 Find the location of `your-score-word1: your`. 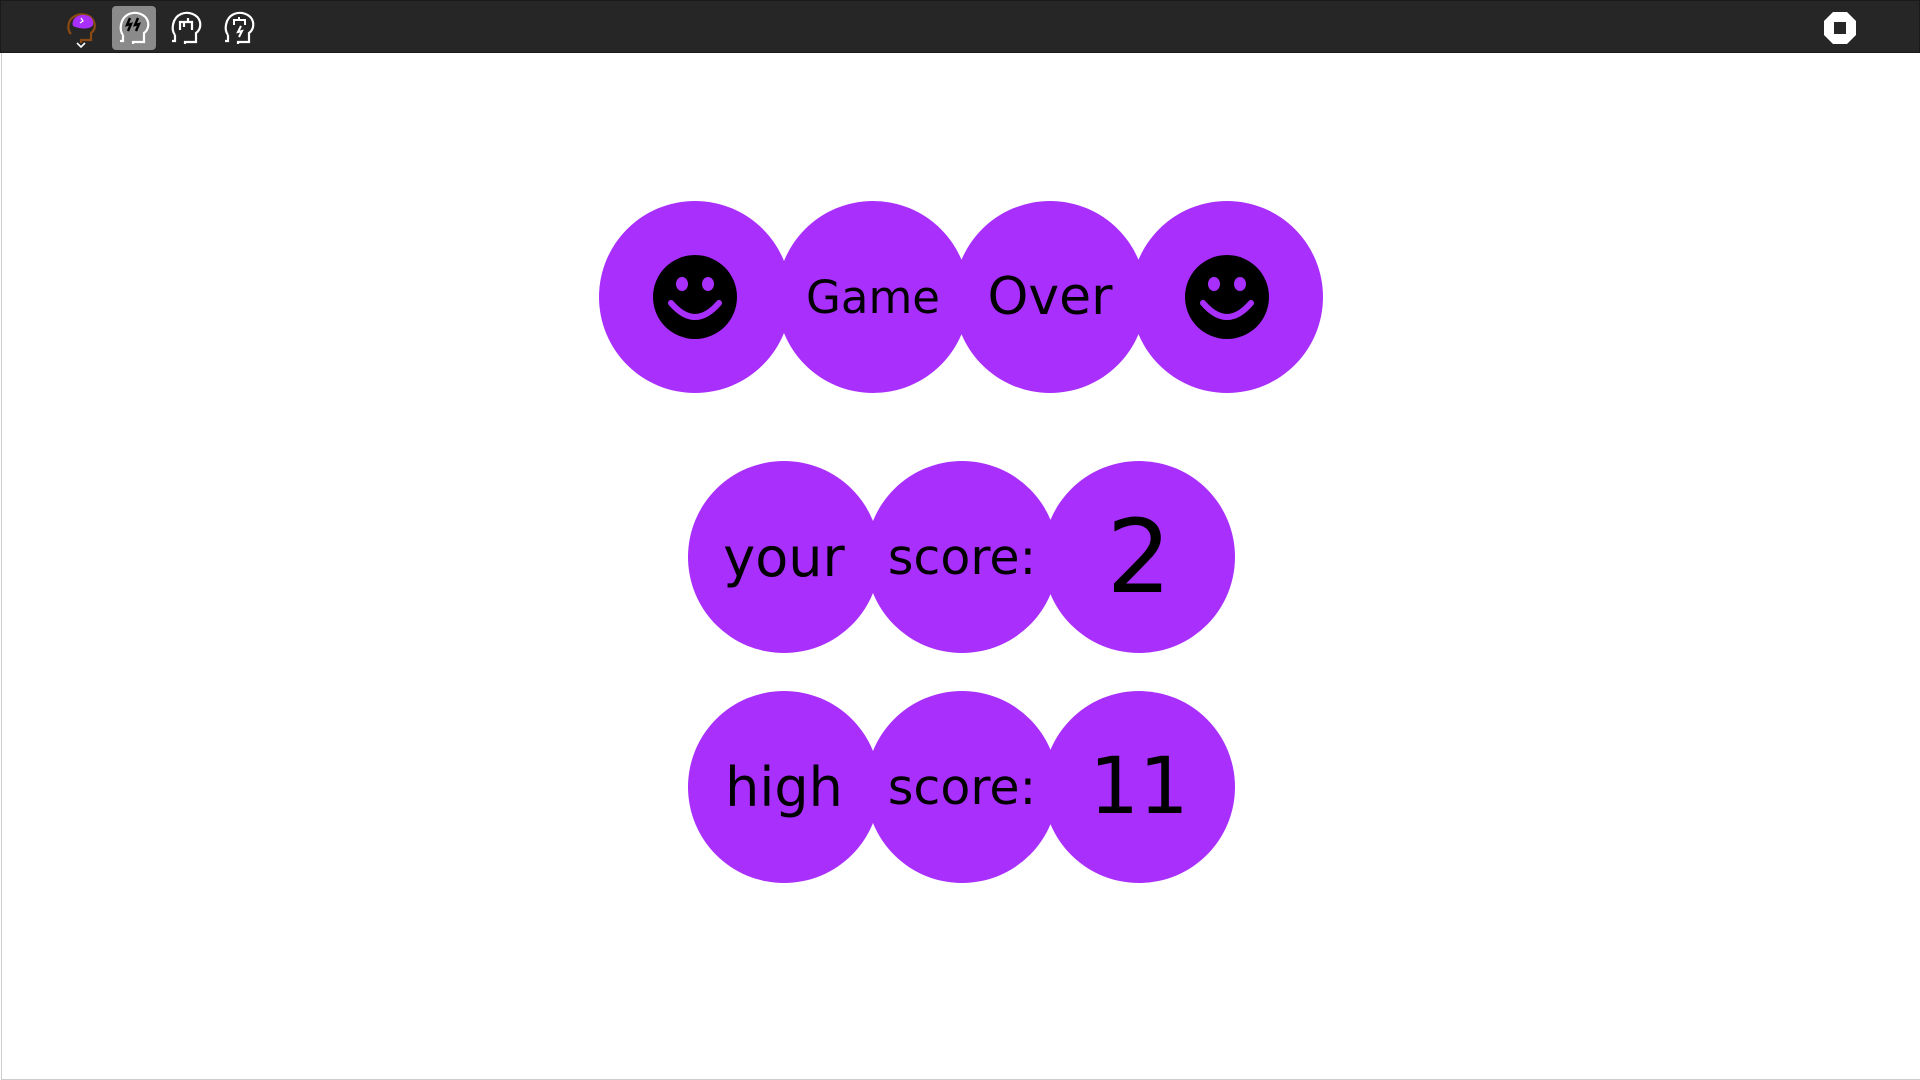

your-score-word1: your is located at coordinates (784, 557).